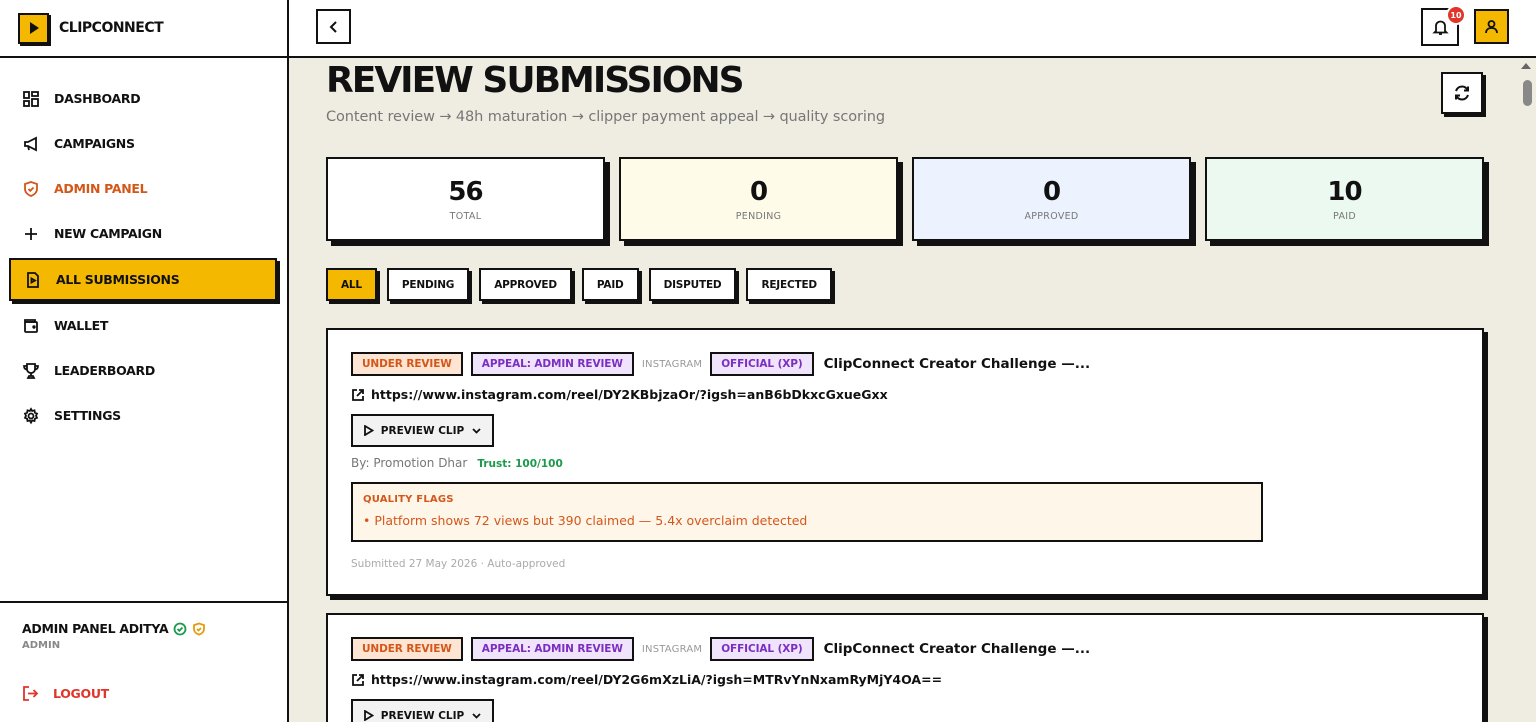  I want to click on user-name-row: ADMIN PANEL ADITYA, so click(143, 628).